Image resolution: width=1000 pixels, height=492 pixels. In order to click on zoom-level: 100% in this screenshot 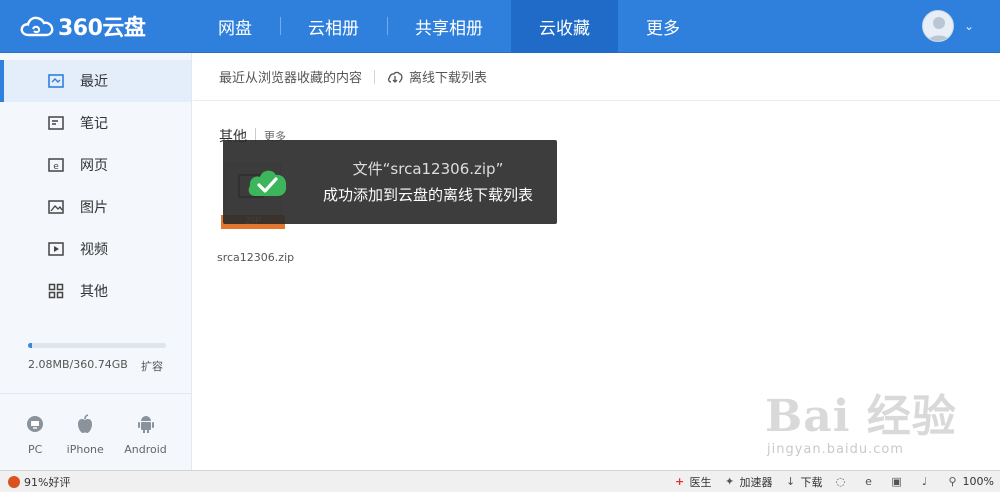, I will do `click(978, 481)`.